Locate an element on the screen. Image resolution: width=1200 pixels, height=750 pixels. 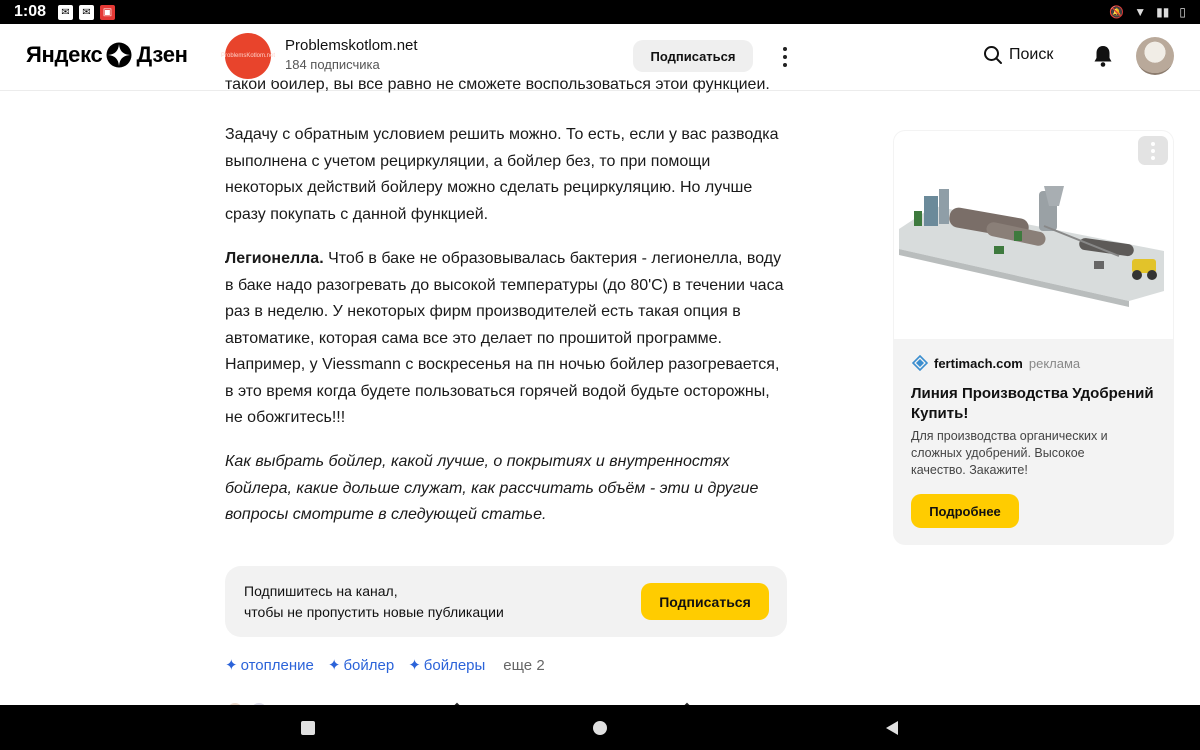
status-bar: 1:08 ✉ ✉ ▣ 🔕 ▼ ▮▮ ▯ is located at coordinates (600, 12).